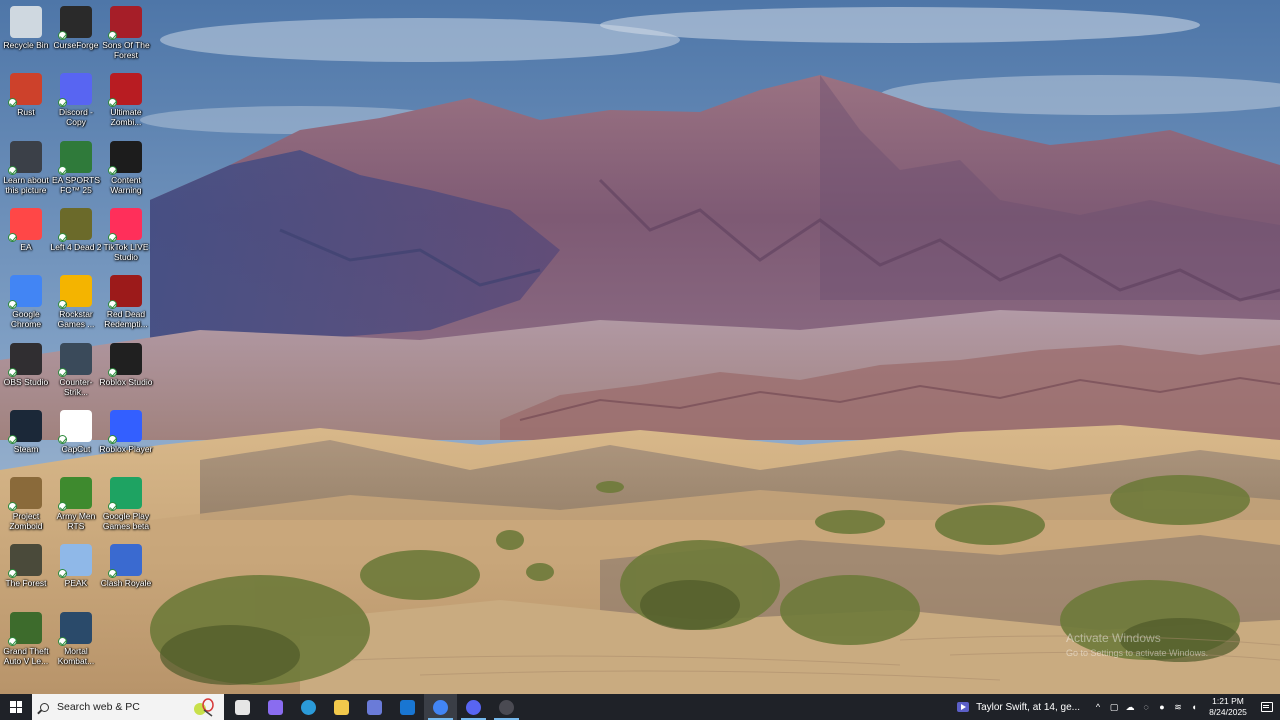 This screenshot has width=1280, height=720. I want to click on taskbar-search-box: Search web & PC, so click(128, 707).